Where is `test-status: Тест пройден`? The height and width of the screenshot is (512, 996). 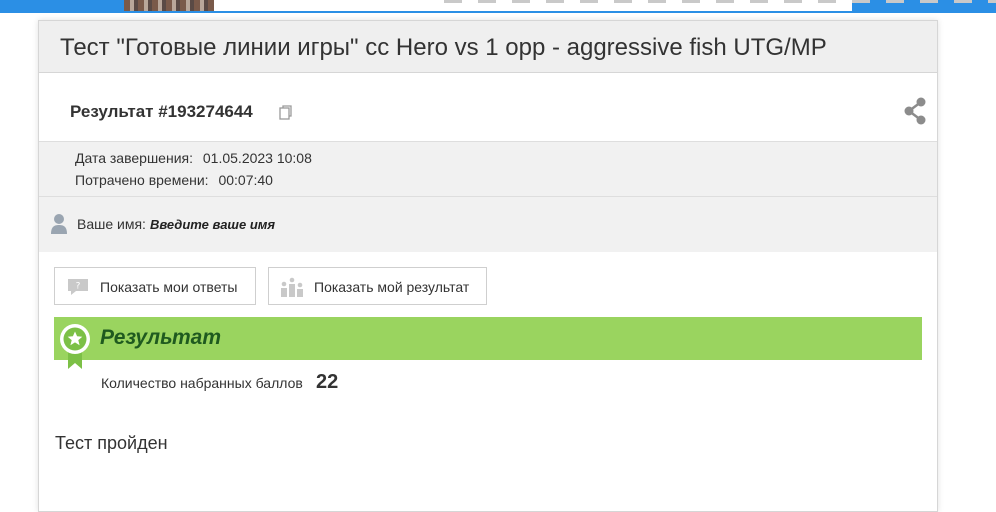 test-status: Тест пройден is located at coordinates (111, 443).